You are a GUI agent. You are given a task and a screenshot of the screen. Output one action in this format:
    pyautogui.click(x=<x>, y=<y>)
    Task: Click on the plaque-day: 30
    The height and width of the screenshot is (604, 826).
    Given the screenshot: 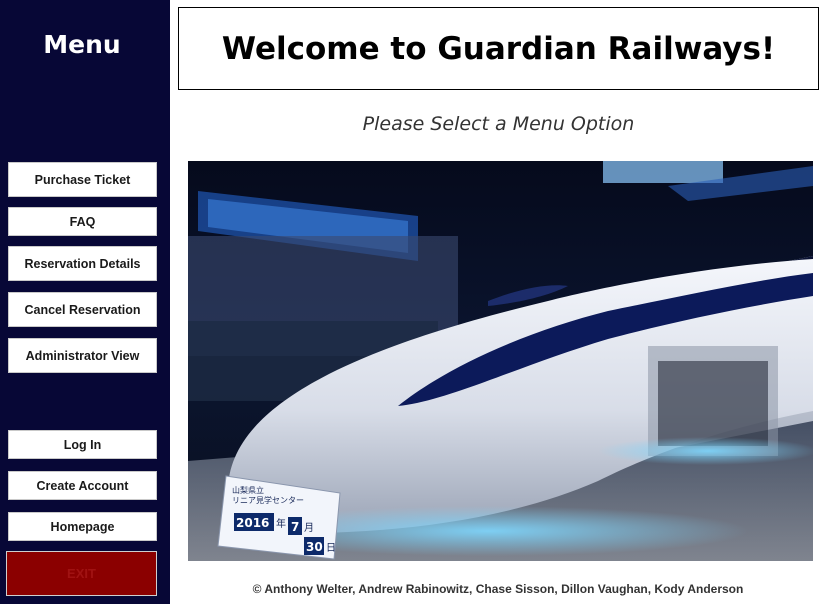 What is the action you would take?
    pyautogui.click(x=314, y=547)
    